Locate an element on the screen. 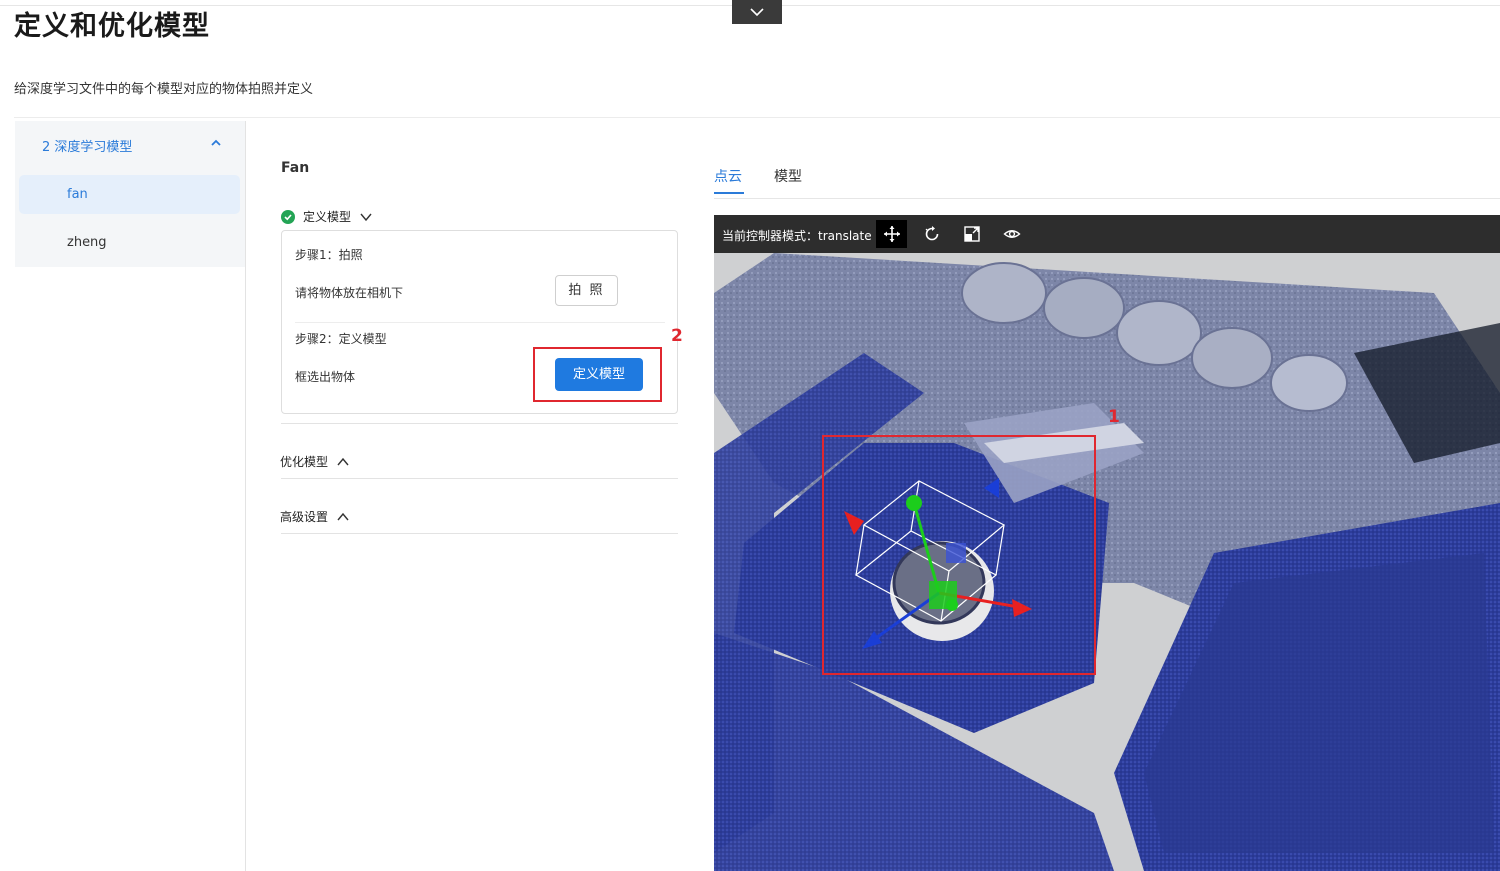  tabs-divider is located at coordinates (1107, 198).